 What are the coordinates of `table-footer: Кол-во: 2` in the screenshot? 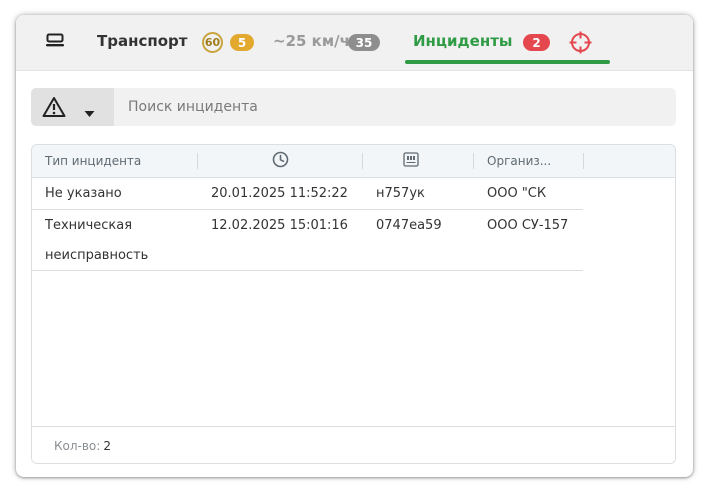 It's located at (353, 444).